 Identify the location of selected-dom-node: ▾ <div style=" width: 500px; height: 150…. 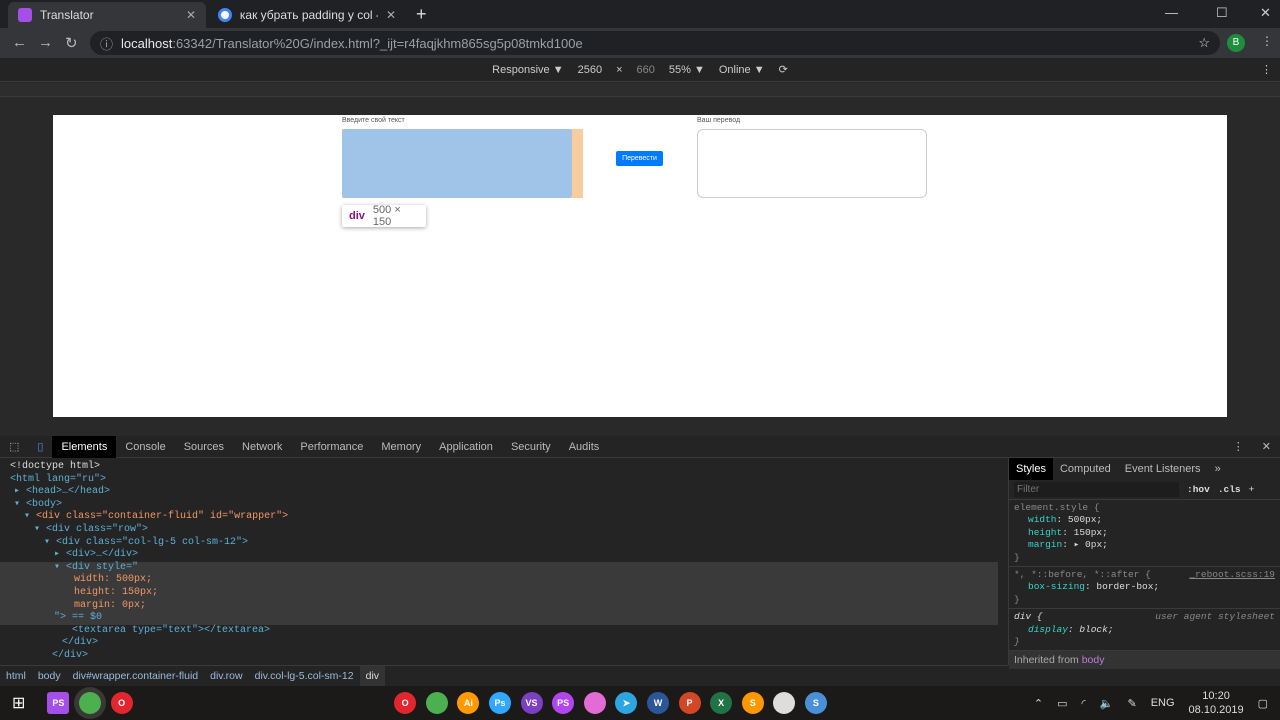
(499, 593).